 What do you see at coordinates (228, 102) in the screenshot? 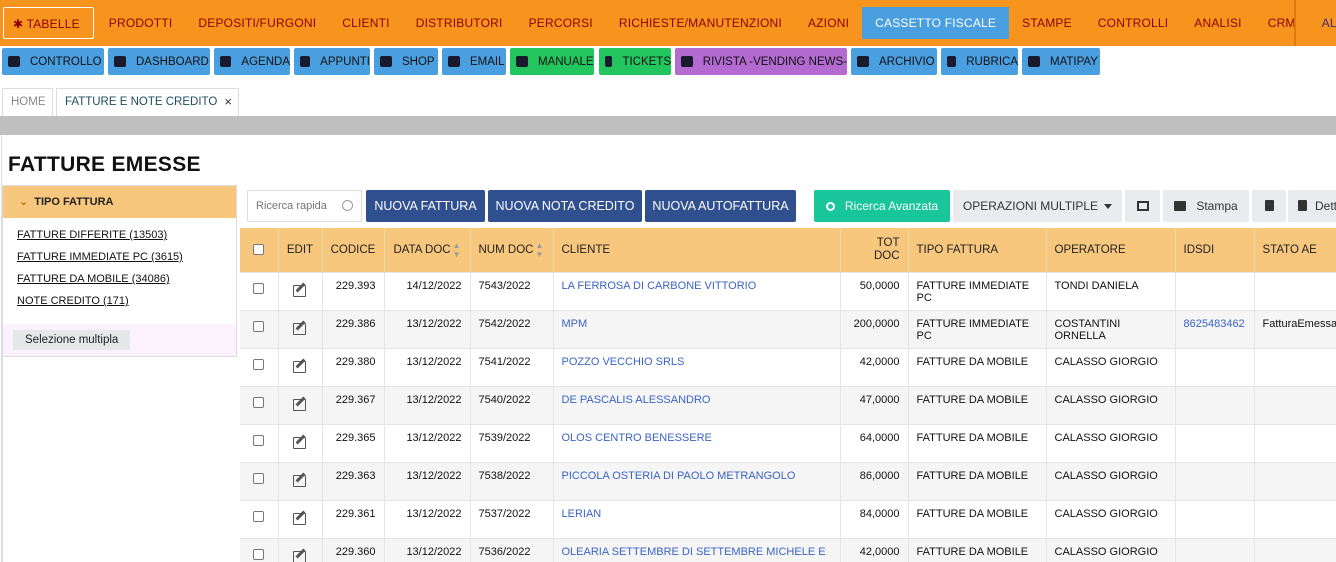
I see `close-icon: ×` at bounding box center [228, 102].